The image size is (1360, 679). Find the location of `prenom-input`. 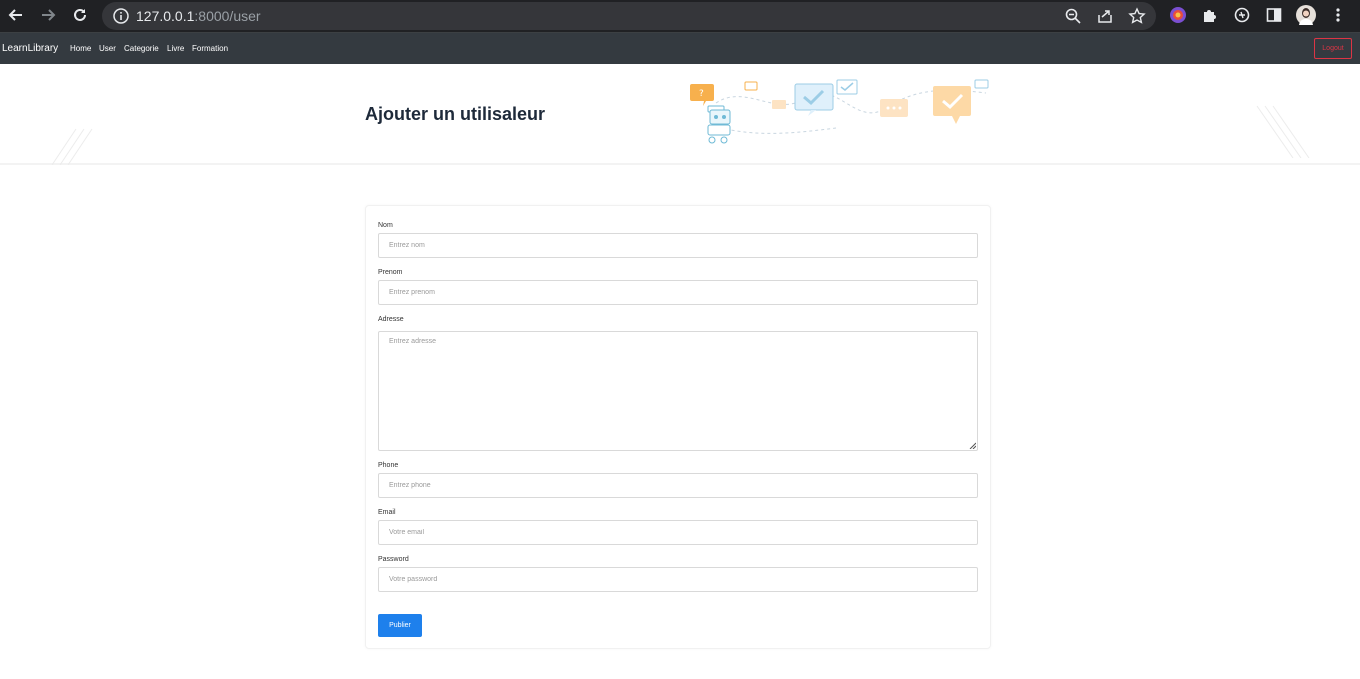

prenom-input is located at coordinates (678, 292).